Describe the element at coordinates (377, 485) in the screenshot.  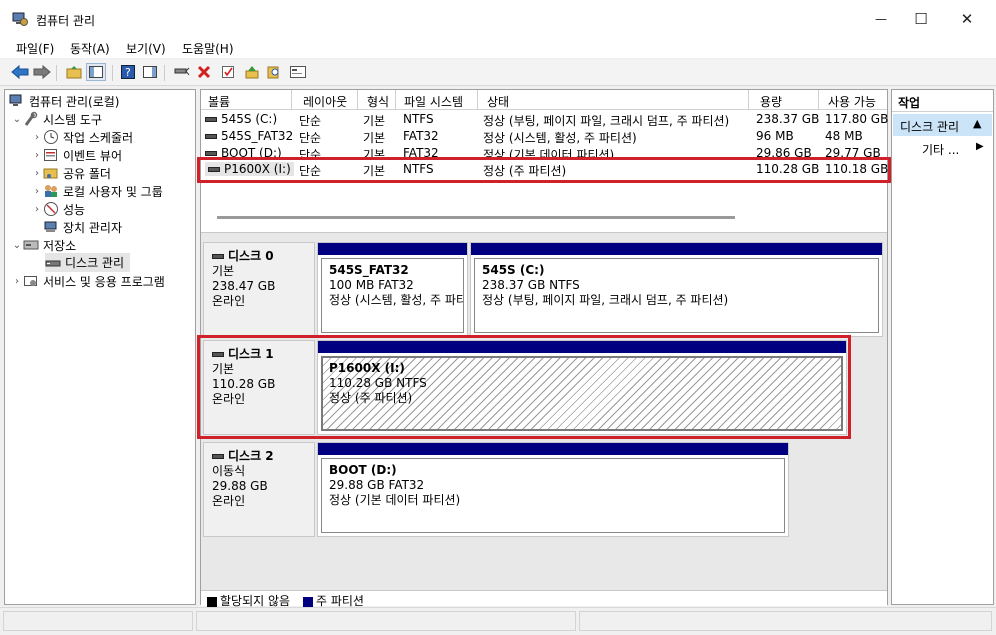
I see `partition-size: 29.88 GB FAT32` at that location.